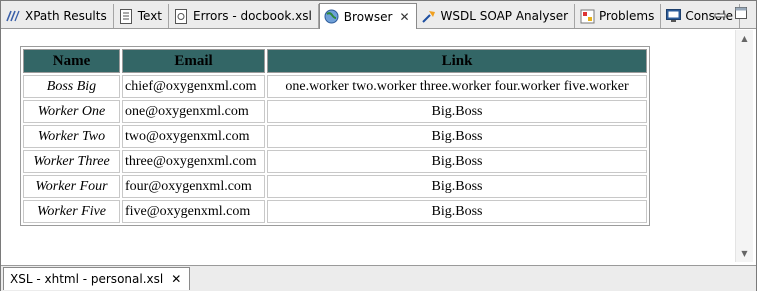 The width and height of the screenshot is (757, 291). I want to click on tab-label: Errors - docbook.xsl, so click(252, 16).